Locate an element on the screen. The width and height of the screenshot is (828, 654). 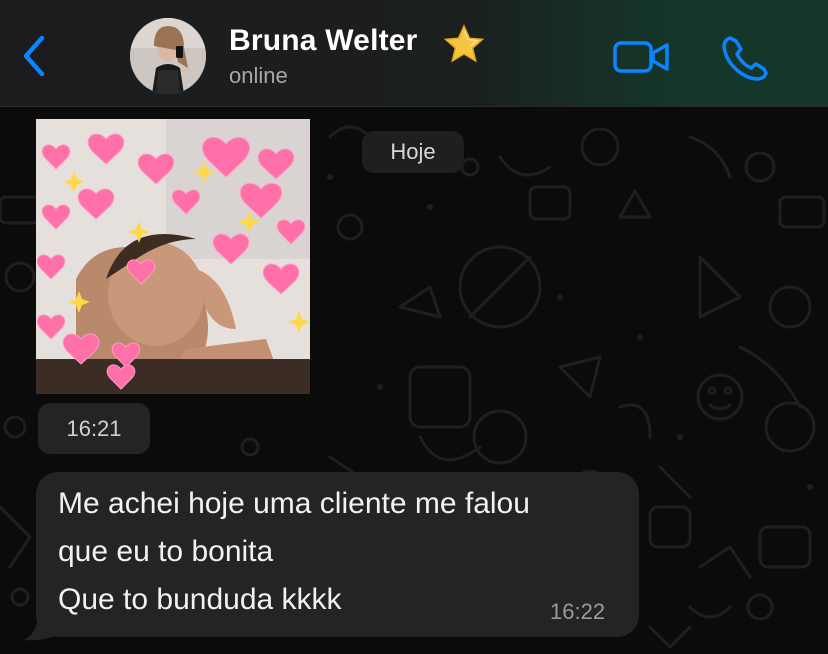
voice-call-button is located at coordinates (744, 57).